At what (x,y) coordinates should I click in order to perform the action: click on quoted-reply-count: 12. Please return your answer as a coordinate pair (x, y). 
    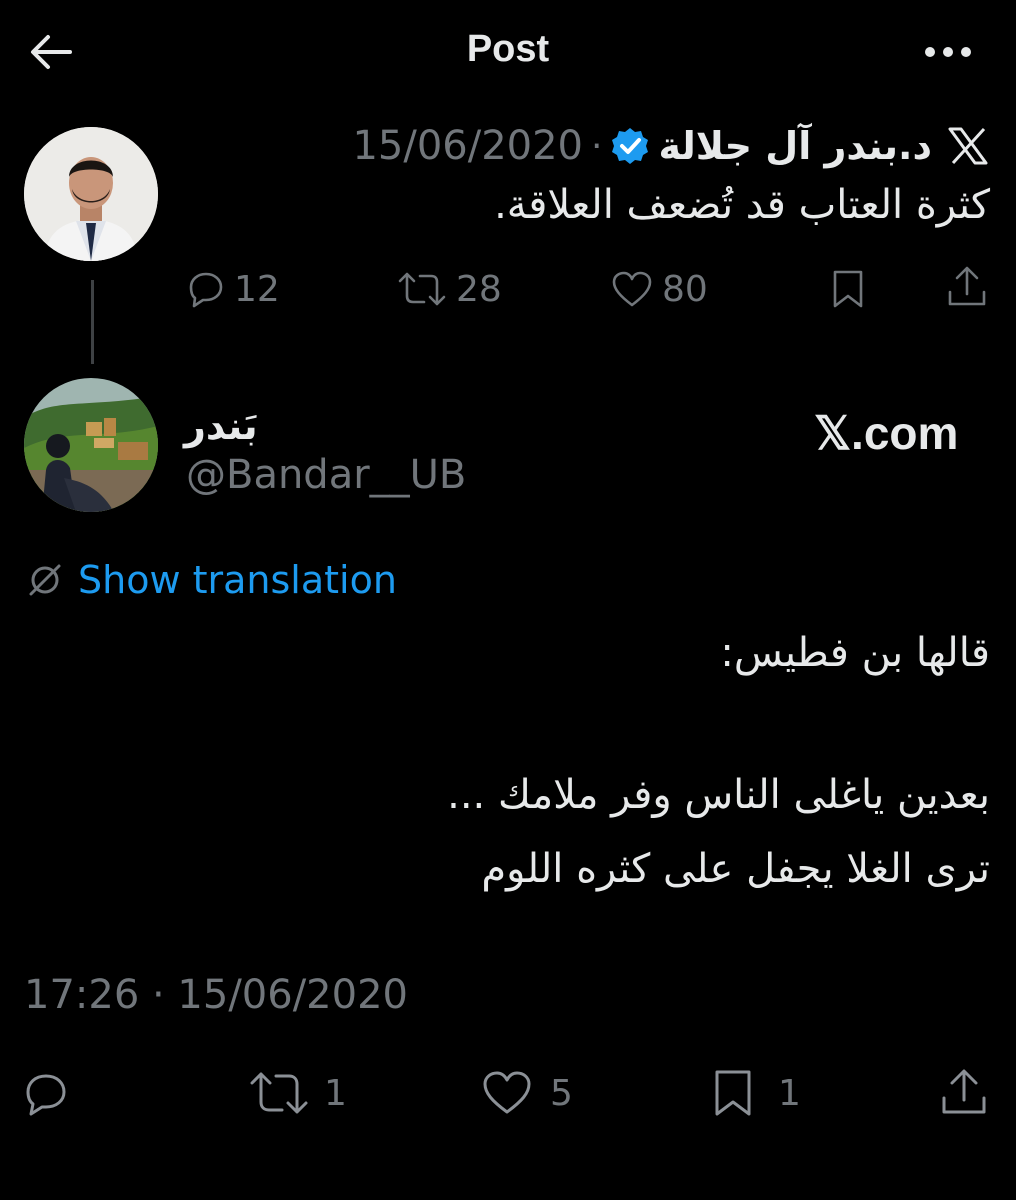
    Looking at the image, I should click on (257, 289).